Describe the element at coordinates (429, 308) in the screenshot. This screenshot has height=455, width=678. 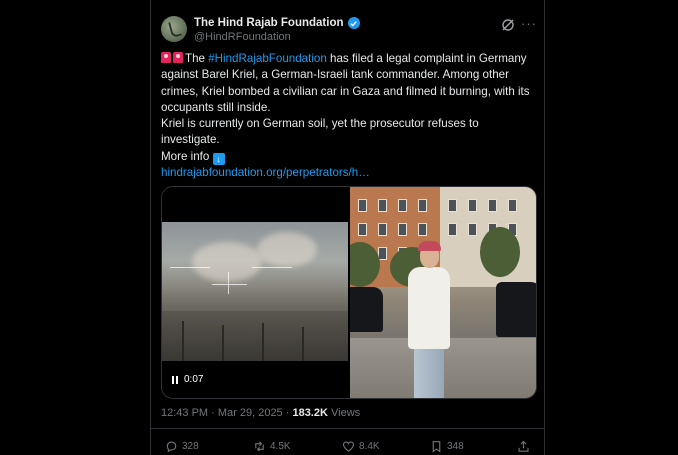
I see `person-body-shape` at that location.